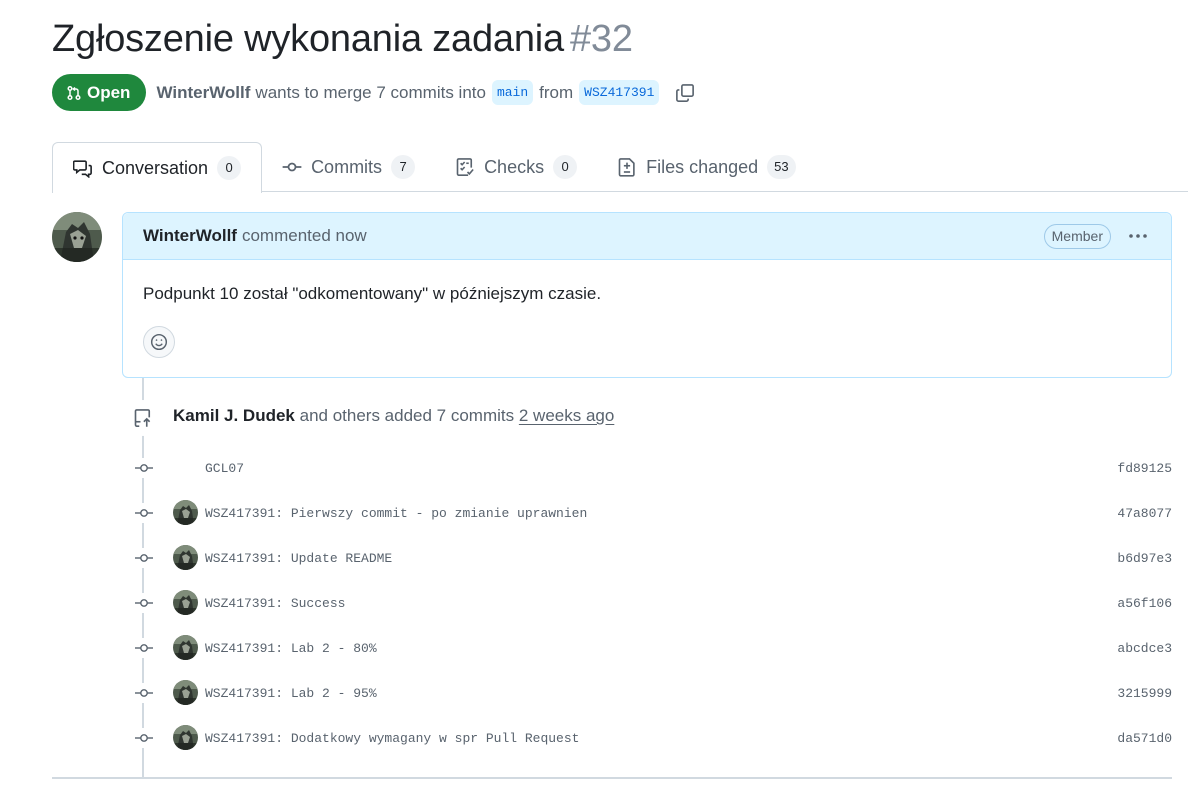 The width and height of the screenshot is (1188, 787). I want to click on commit-row: WSZ417391: Lab 2 - 80% abcdce3, so click(651, 648).